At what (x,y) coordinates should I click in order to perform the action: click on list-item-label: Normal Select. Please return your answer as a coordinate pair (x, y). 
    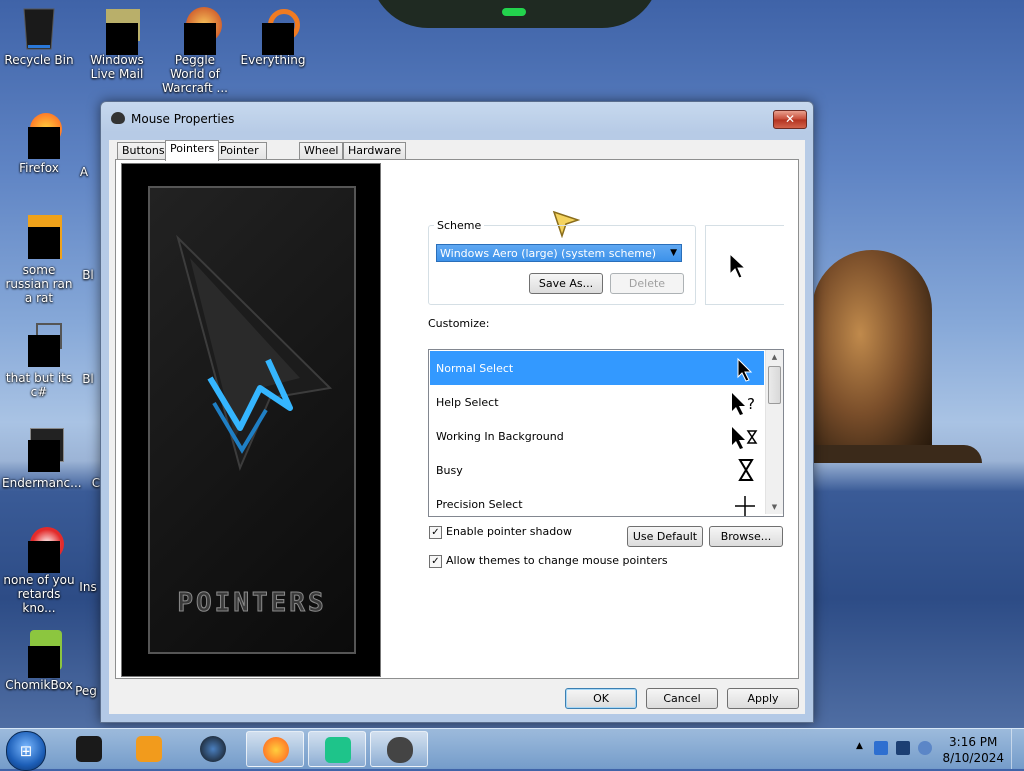
    Looking at the image, I should click on (475, 368).